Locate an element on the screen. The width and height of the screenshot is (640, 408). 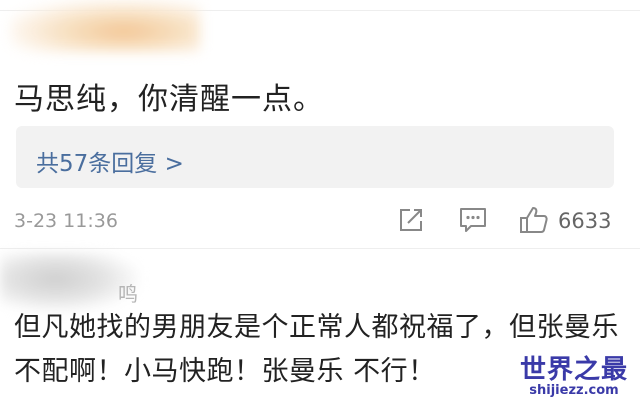
watermark-logo: 世界之最 shijiezz.com is located at coordinates (574, 377).